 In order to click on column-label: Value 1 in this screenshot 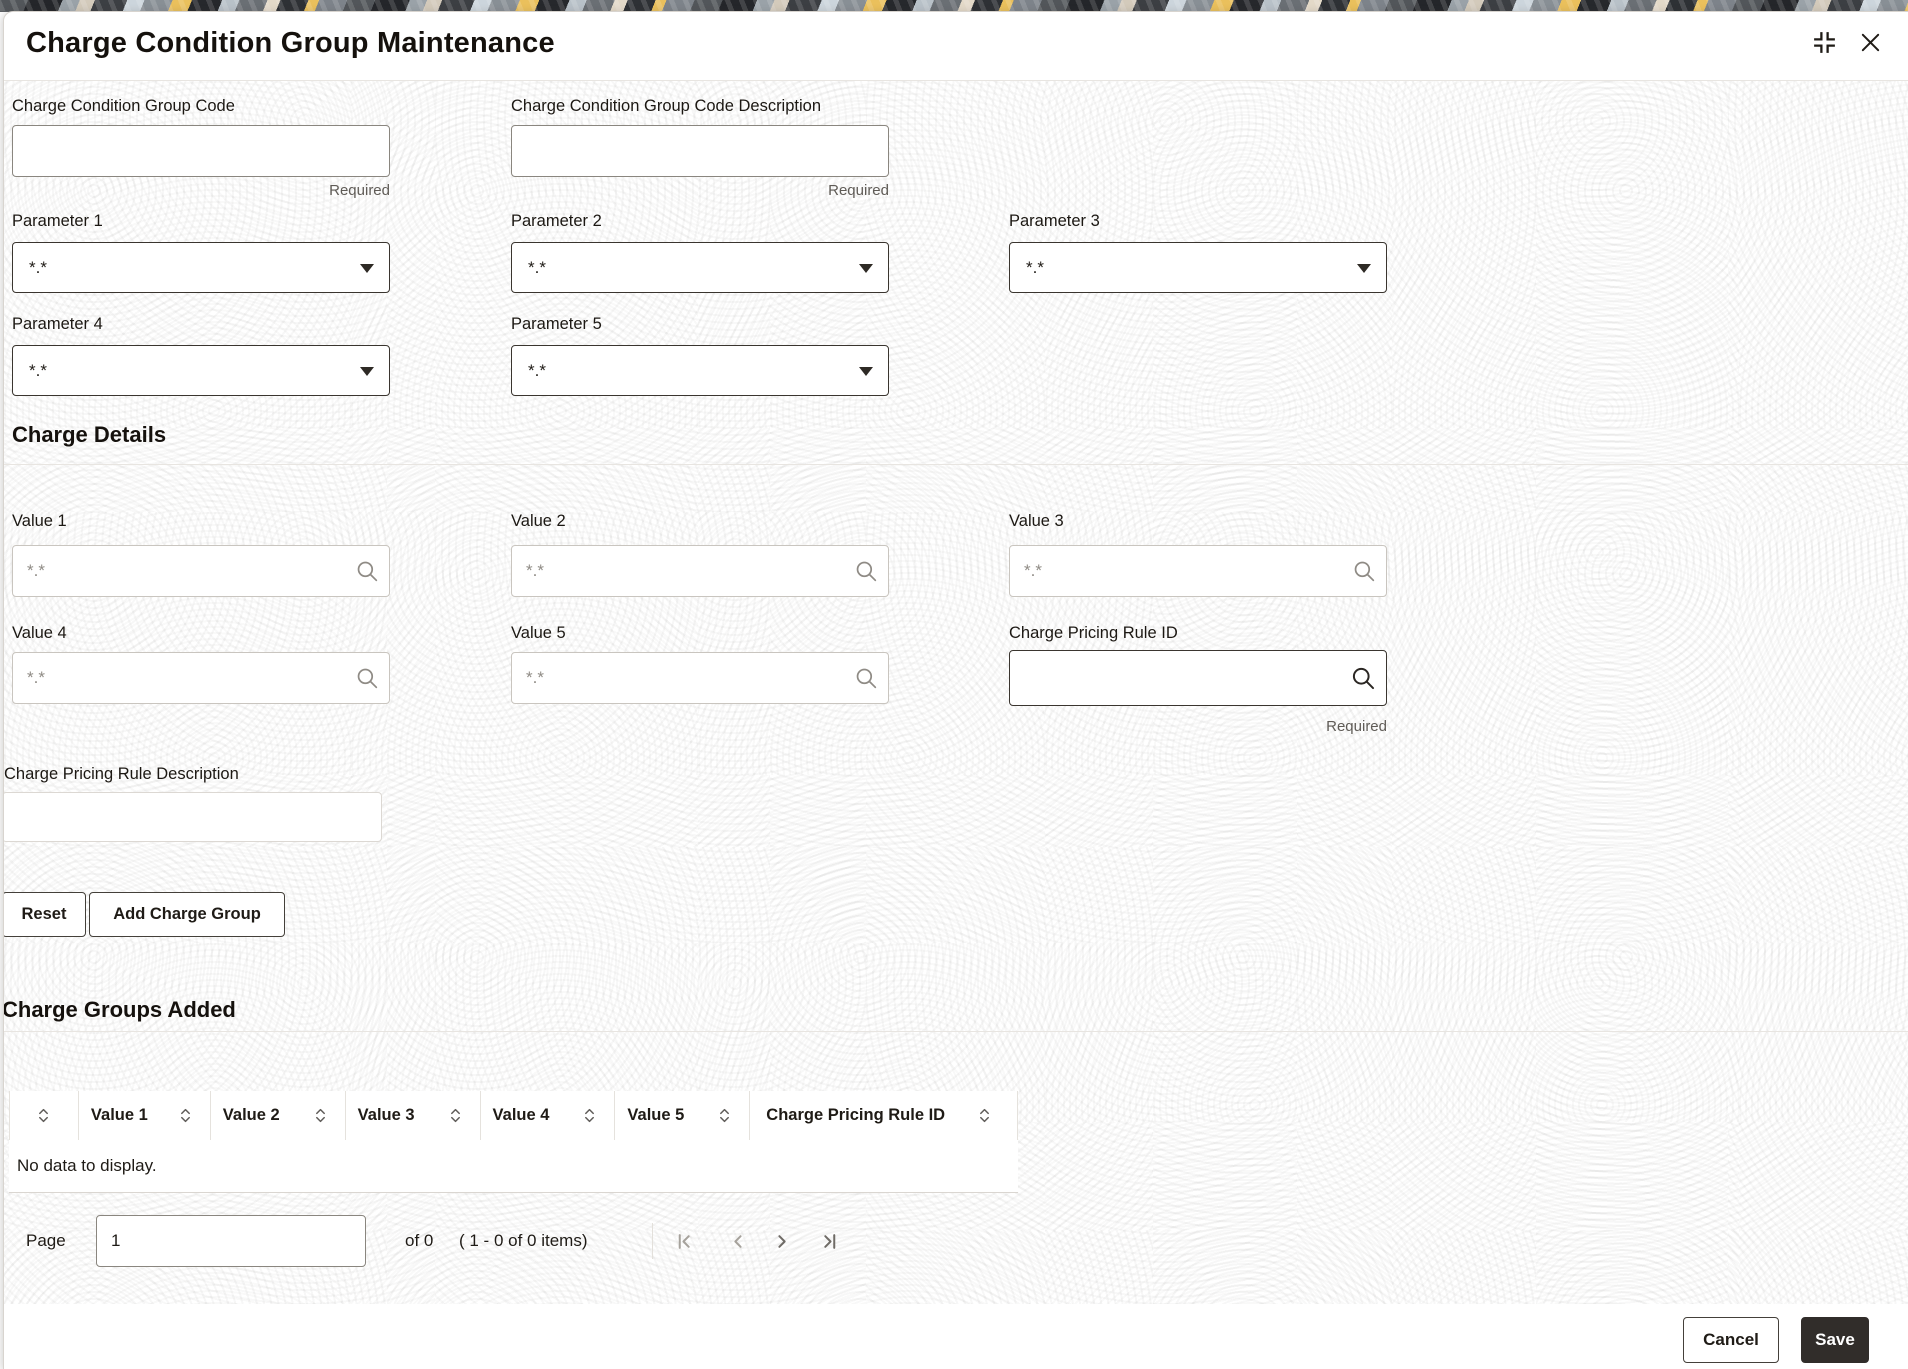, I will do `click(119, 1115)`.